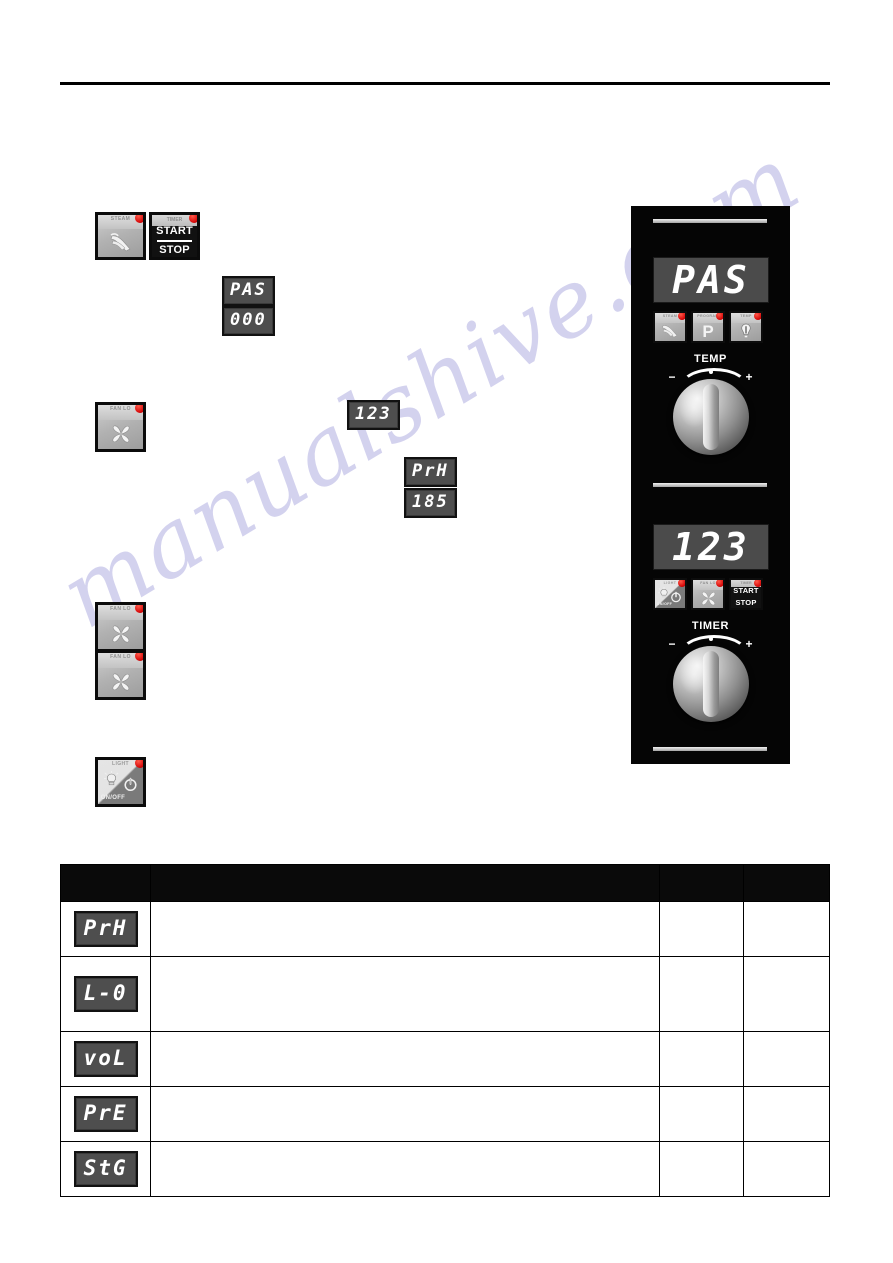 The image size is (893, 1263). Describe the element at coordinates (710, 372) in the screenshot. I see `temp-knob-center-dot` at that location.